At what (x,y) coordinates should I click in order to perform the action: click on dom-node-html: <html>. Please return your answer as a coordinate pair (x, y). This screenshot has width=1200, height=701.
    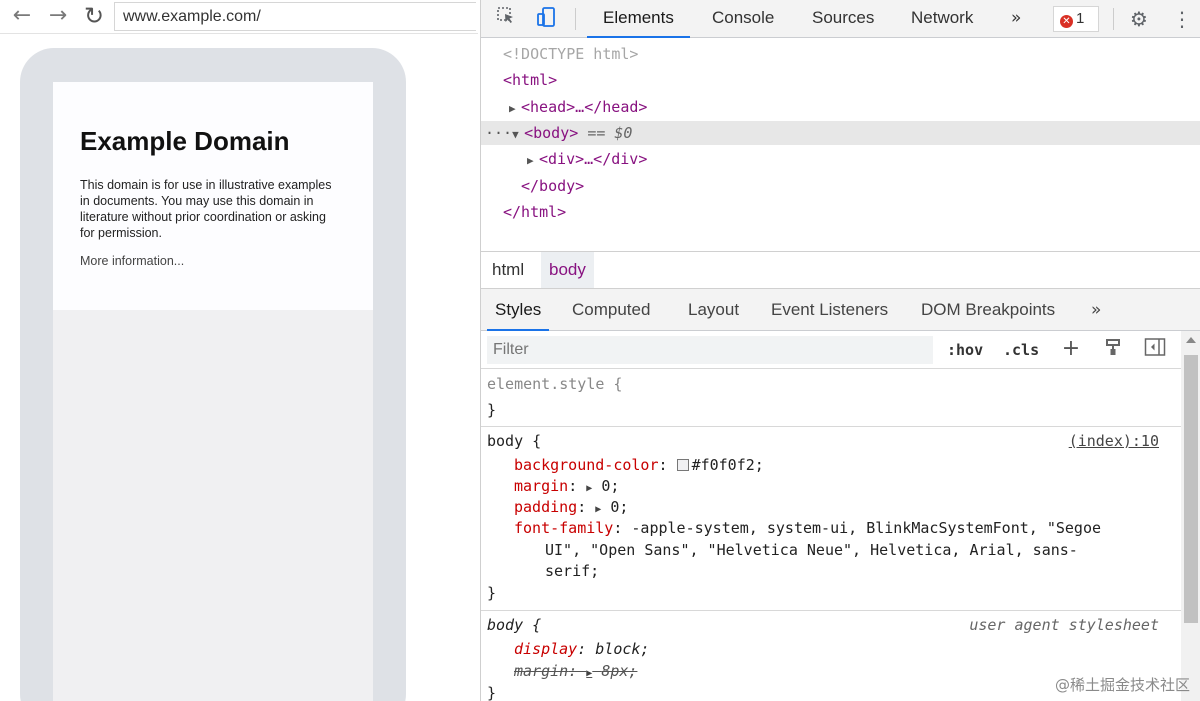
    Looking at the image, I should click on (840, 80).